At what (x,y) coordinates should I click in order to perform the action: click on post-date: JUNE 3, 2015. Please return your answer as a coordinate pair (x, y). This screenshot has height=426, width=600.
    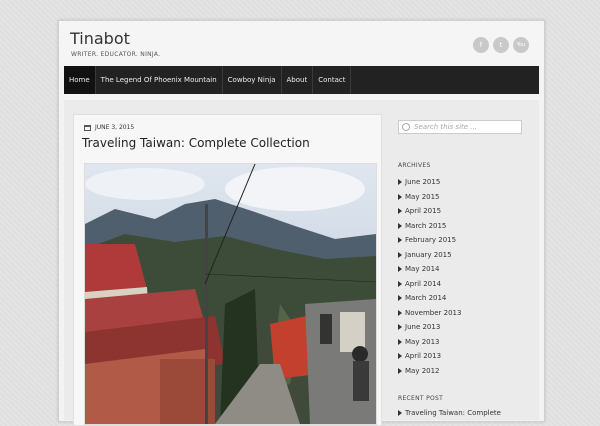
    Looking at the image, I should click on (109, 127).